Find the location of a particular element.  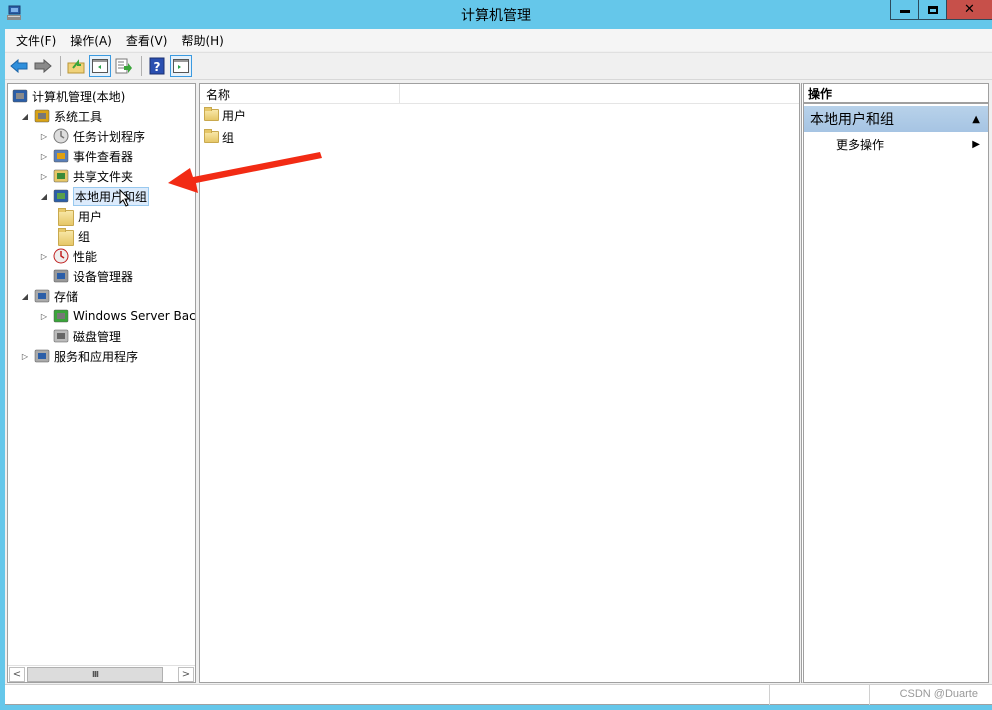

action-more-actions: 更多操作 ▶ is located at coordinates (896, 144).